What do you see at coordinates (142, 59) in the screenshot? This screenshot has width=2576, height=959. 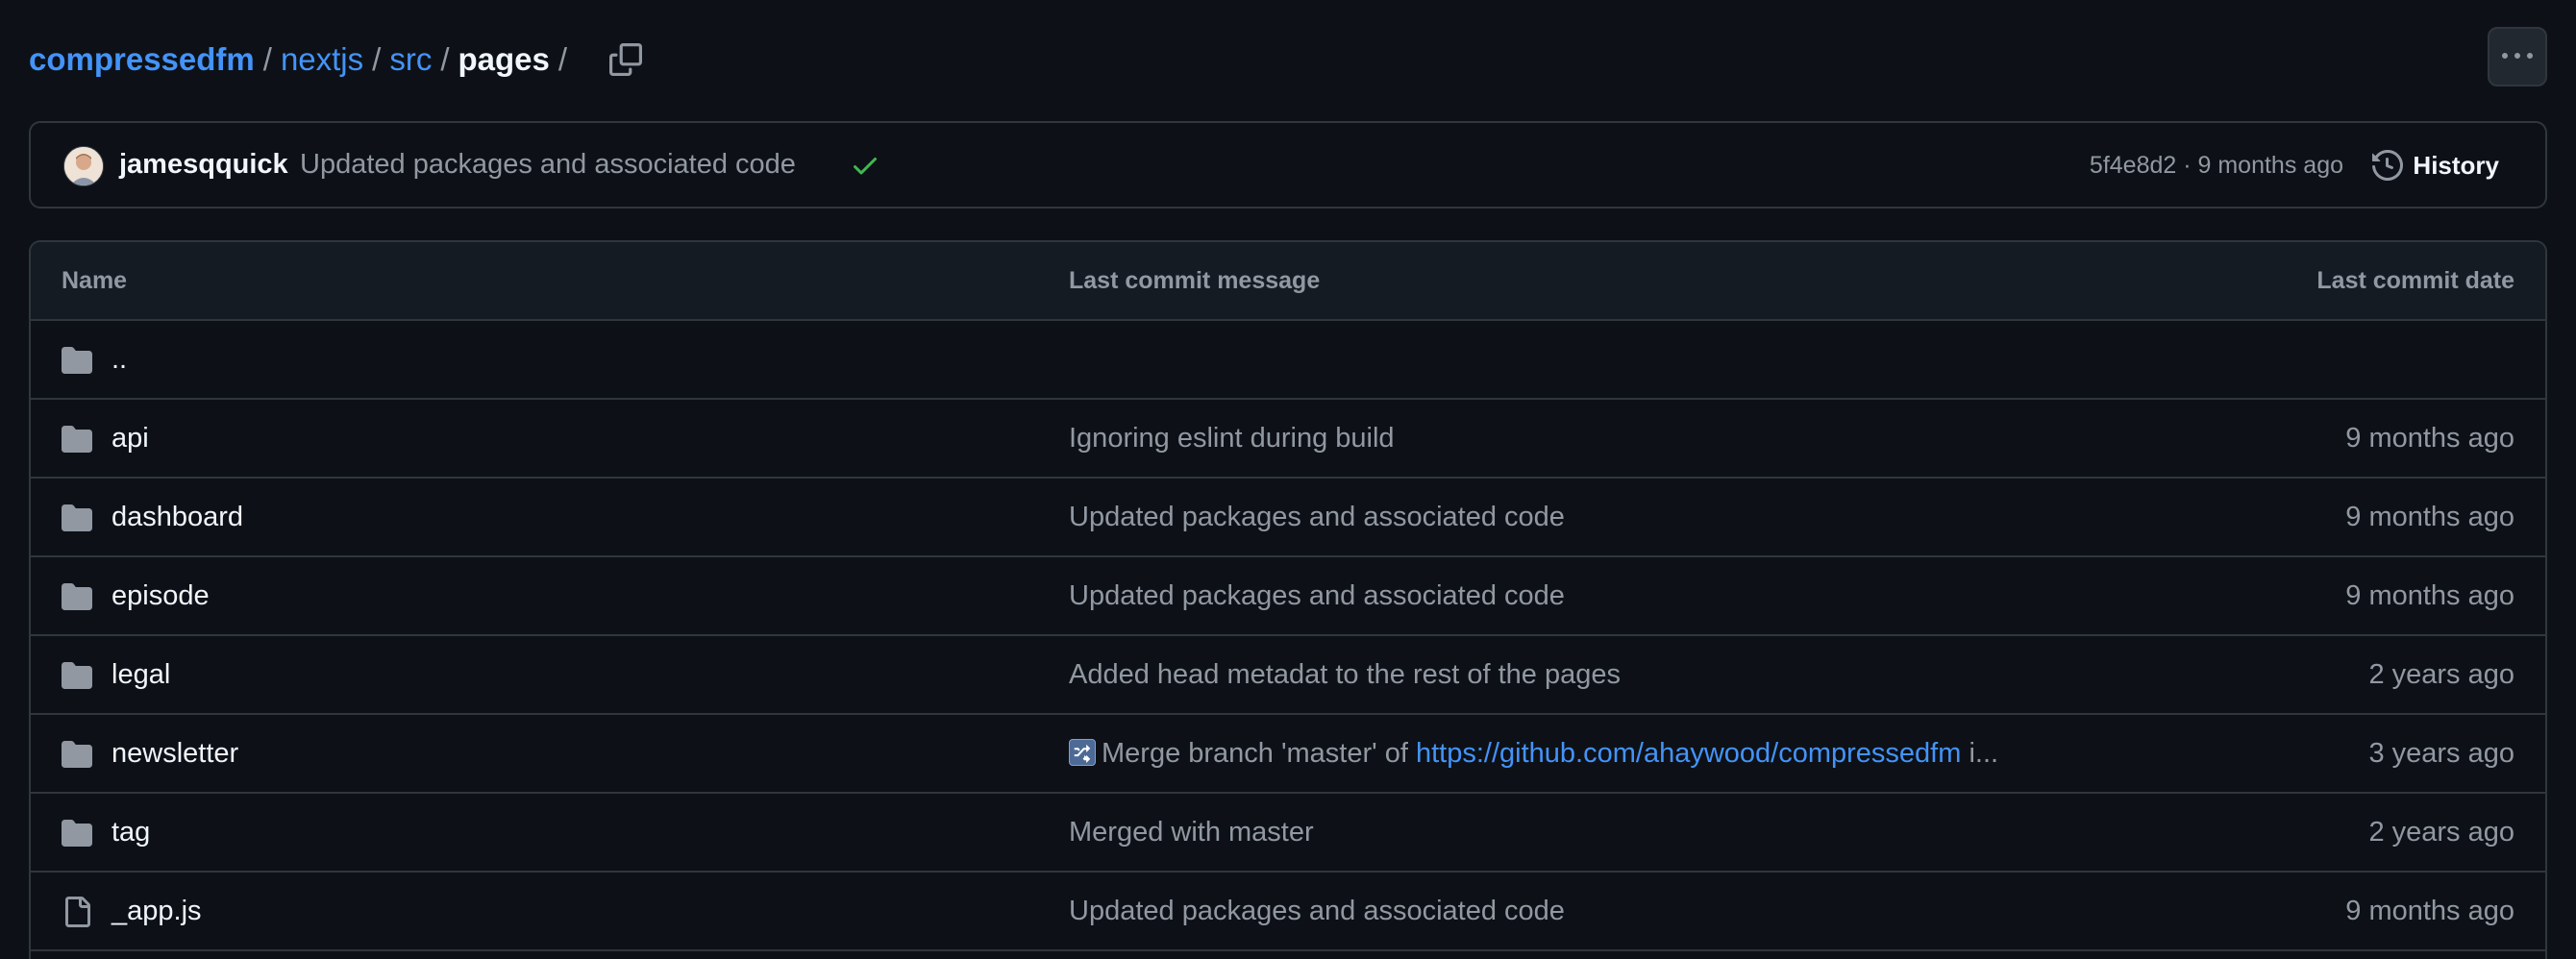 I see `breadcrumb-repo-link: compressedfm` at bounding box center [142, 59].